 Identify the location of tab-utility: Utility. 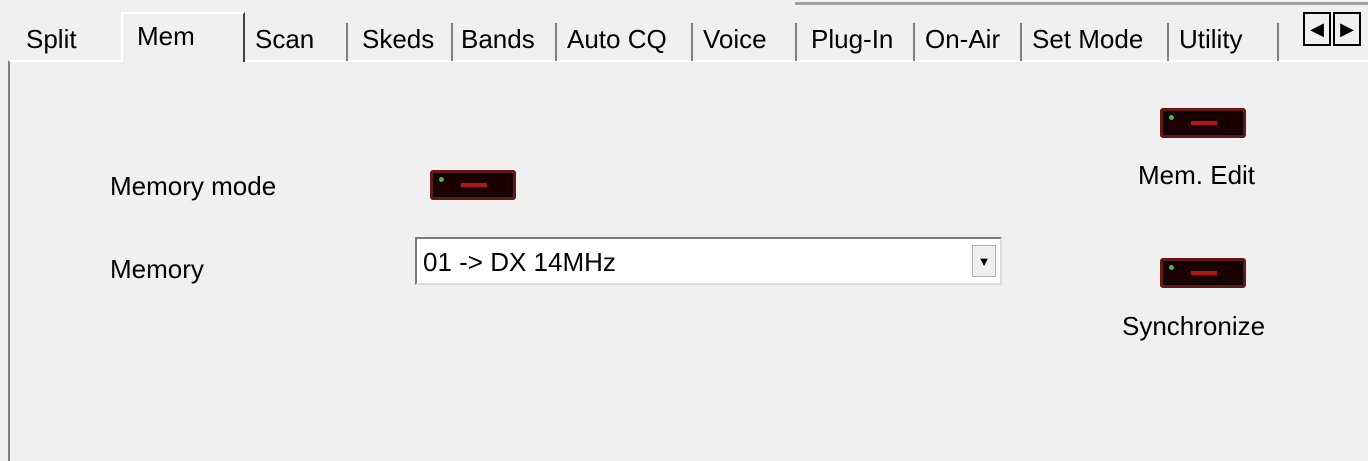
(1224, 40).